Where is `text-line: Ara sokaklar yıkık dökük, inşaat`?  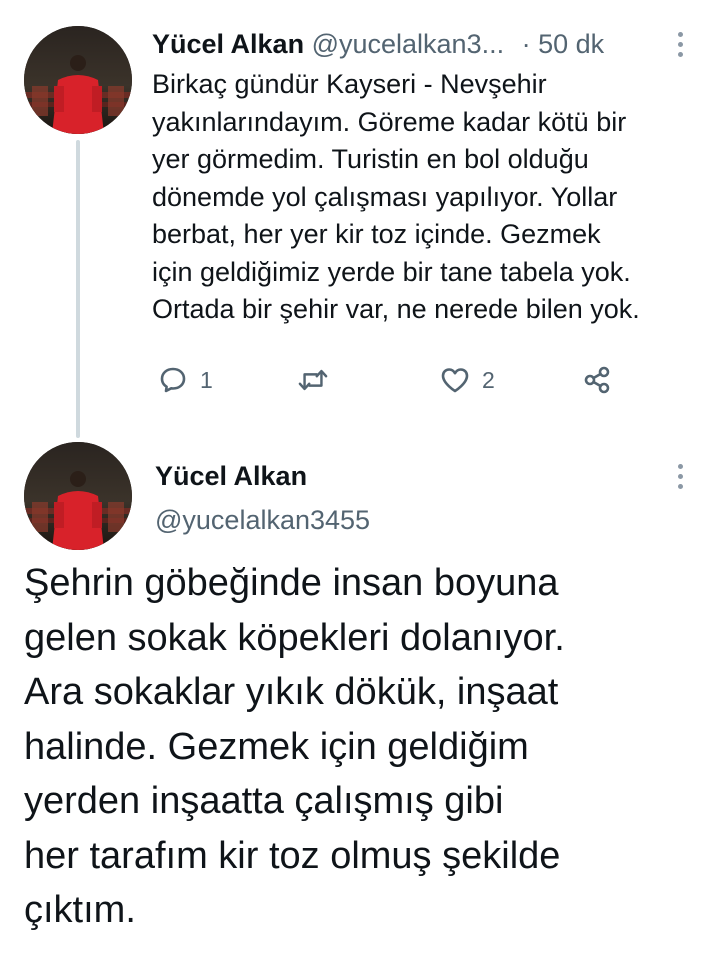
text-line: Ara sokaklar yıkık dökük, inşaat is located at coordinates (291, 692).